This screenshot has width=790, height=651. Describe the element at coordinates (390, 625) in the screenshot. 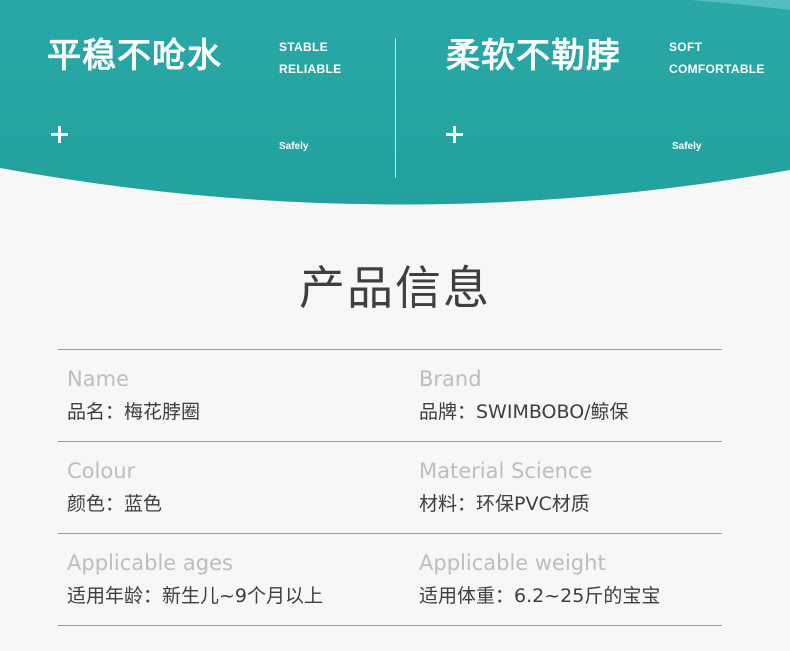

I see `table-rule` at that location.